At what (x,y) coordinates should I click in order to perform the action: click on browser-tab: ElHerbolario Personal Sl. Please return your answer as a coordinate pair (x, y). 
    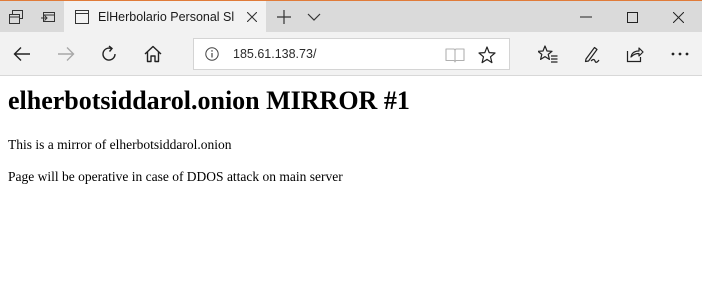
    Looking at the image, I should click on (165, 17).